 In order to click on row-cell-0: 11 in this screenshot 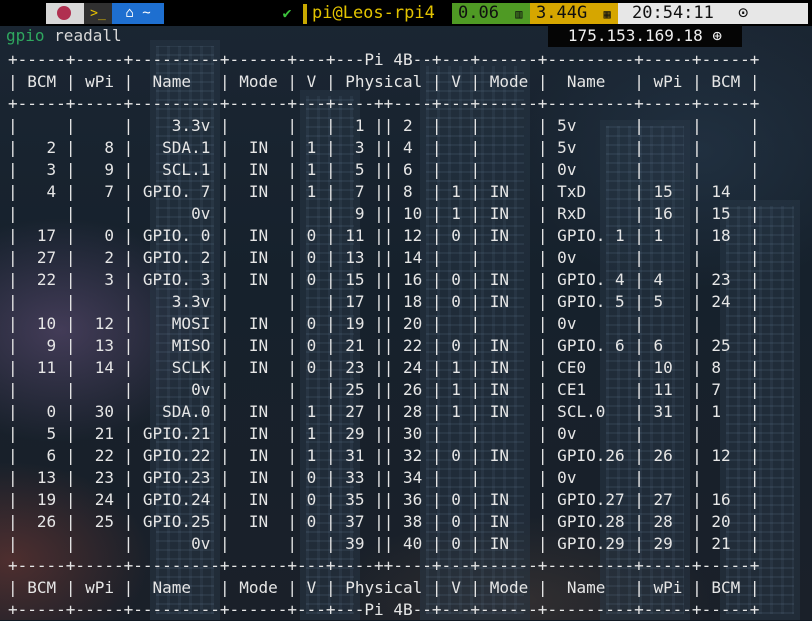, I will do `click(41, 367)`.